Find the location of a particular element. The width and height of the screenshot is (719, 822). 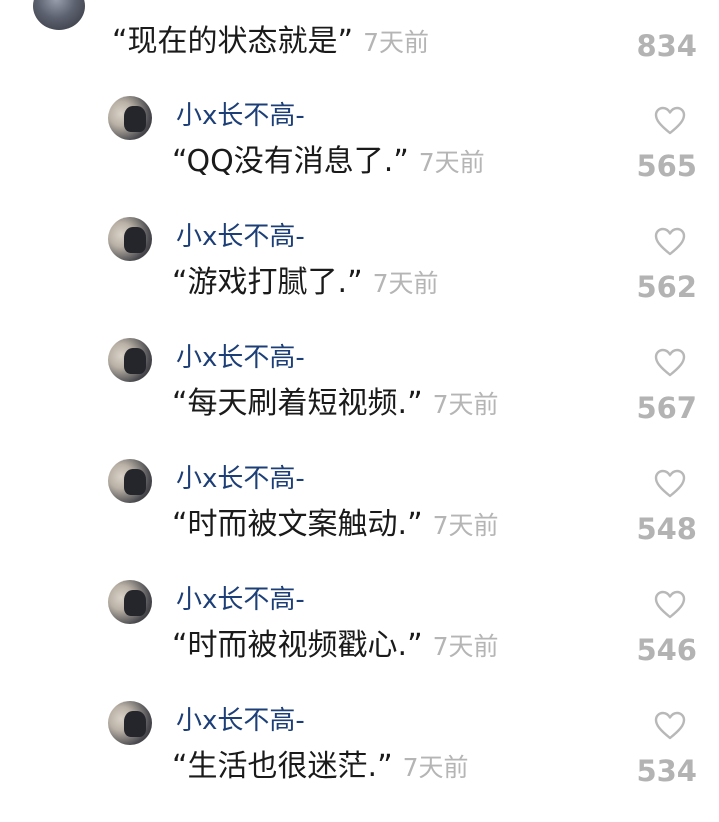

like-count: 567 is located at coordinates (666, 408).